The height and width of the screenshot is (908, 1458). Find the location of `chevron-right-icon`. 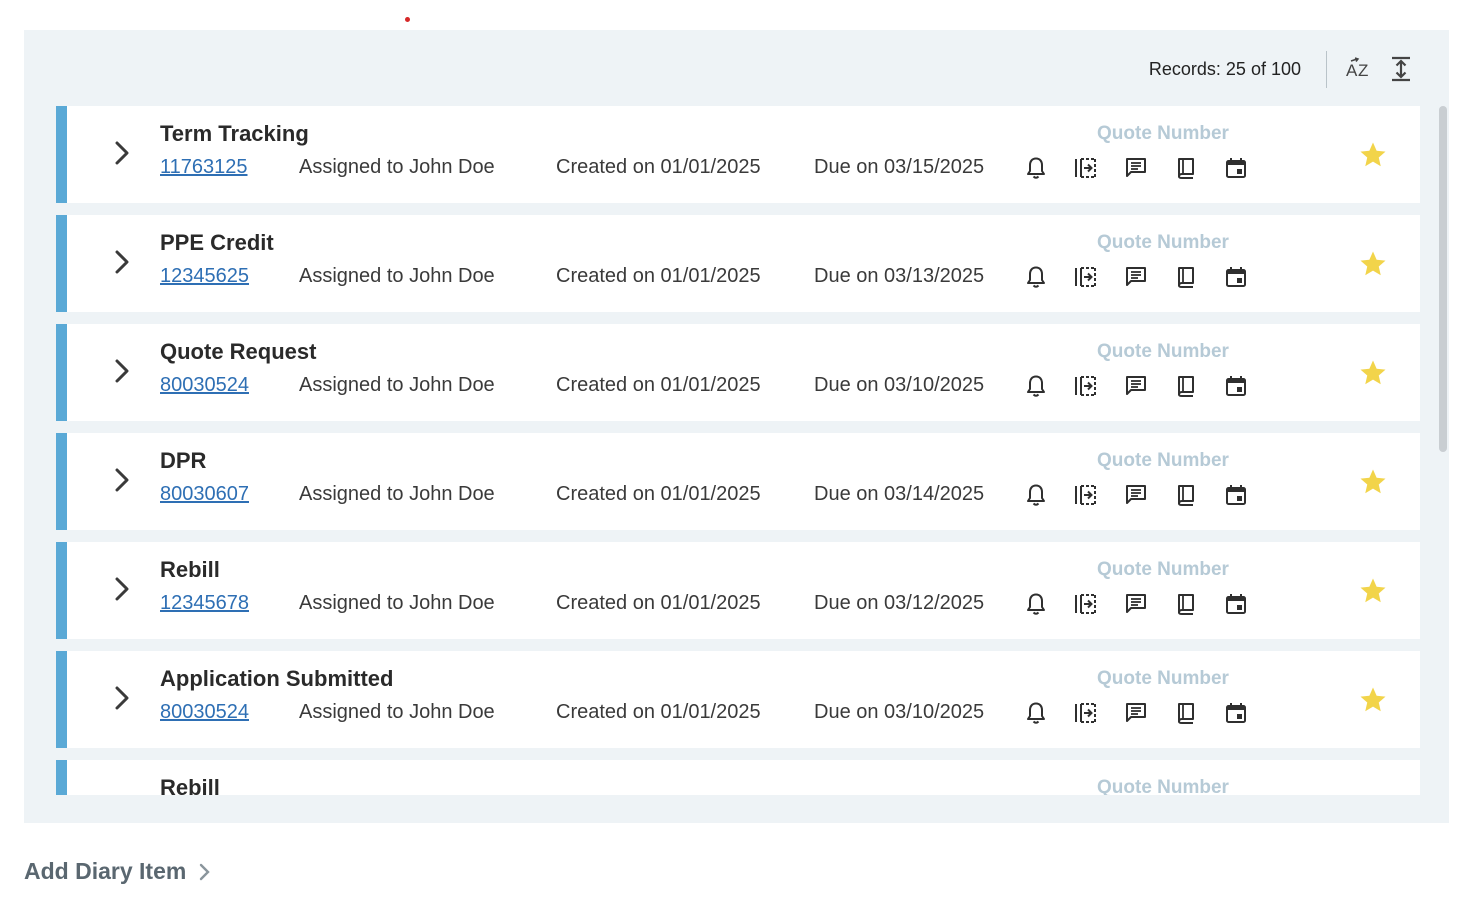

chevron-right-icon is located at coordinates (205, 871).